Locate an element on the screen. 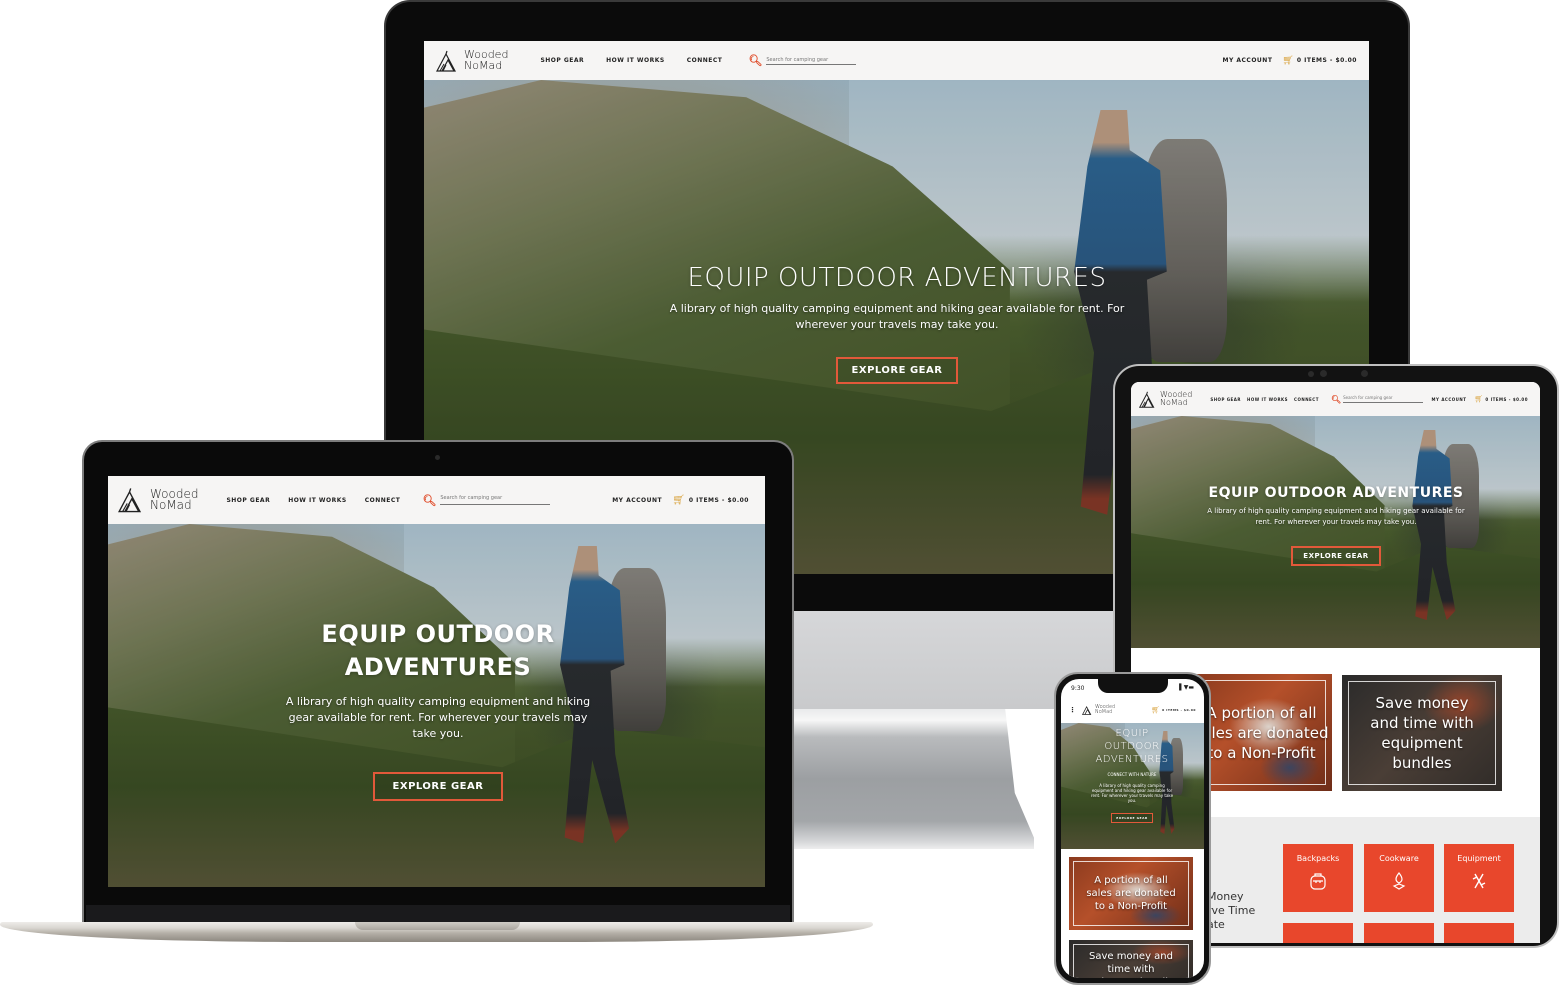  multitool-icon is located at coordinates (1479, 883).